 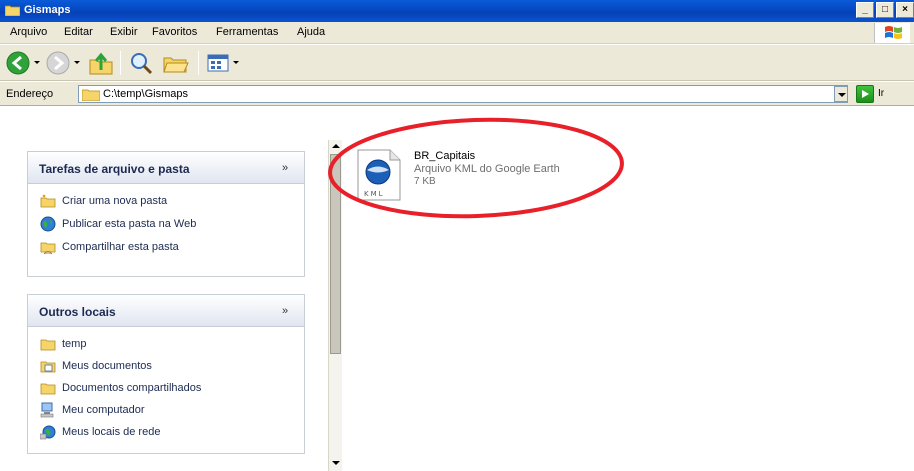 I want to click on place-shared-documents: Documentos compartilhados, so click(x=120, y=388).